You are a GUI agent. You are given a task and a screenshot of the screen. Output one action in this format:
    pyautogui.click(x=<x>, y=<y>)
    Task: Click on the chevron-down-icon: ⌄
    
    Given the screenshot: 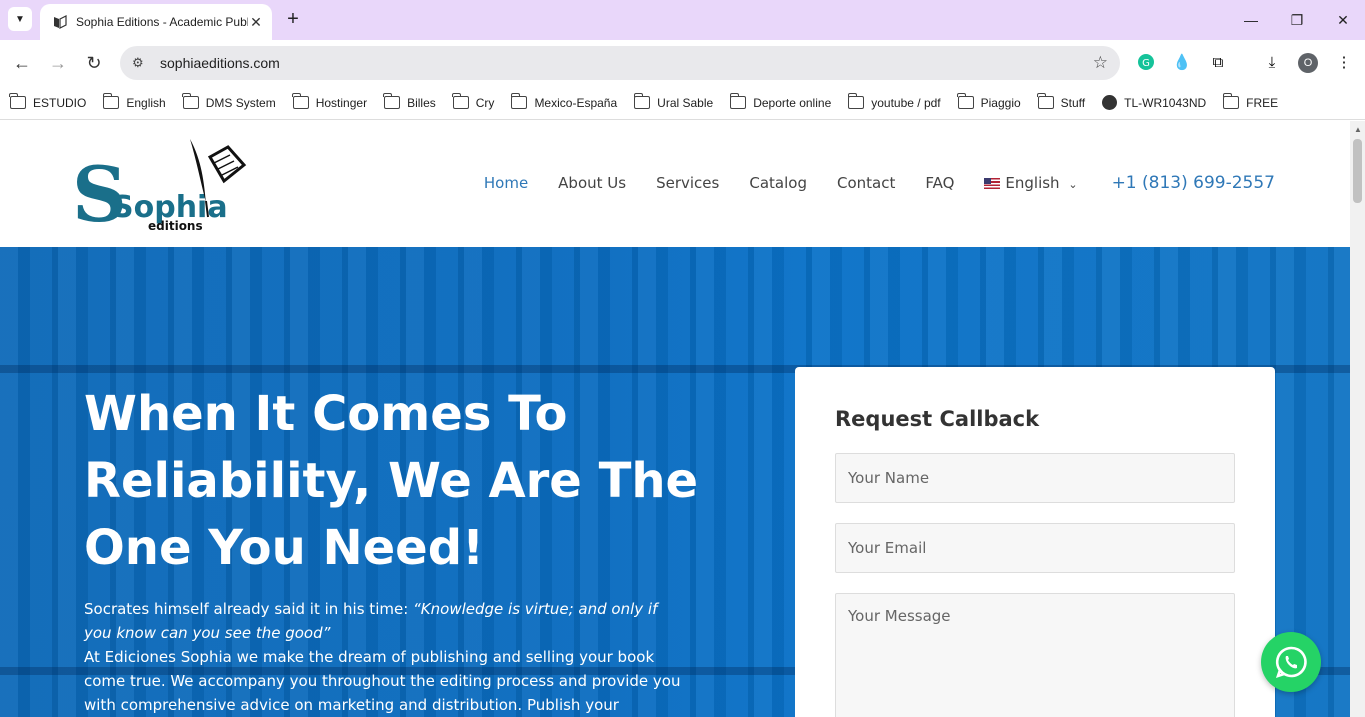 What is the action you would take?
    pyautogui.click(x=1073, y=184)
    